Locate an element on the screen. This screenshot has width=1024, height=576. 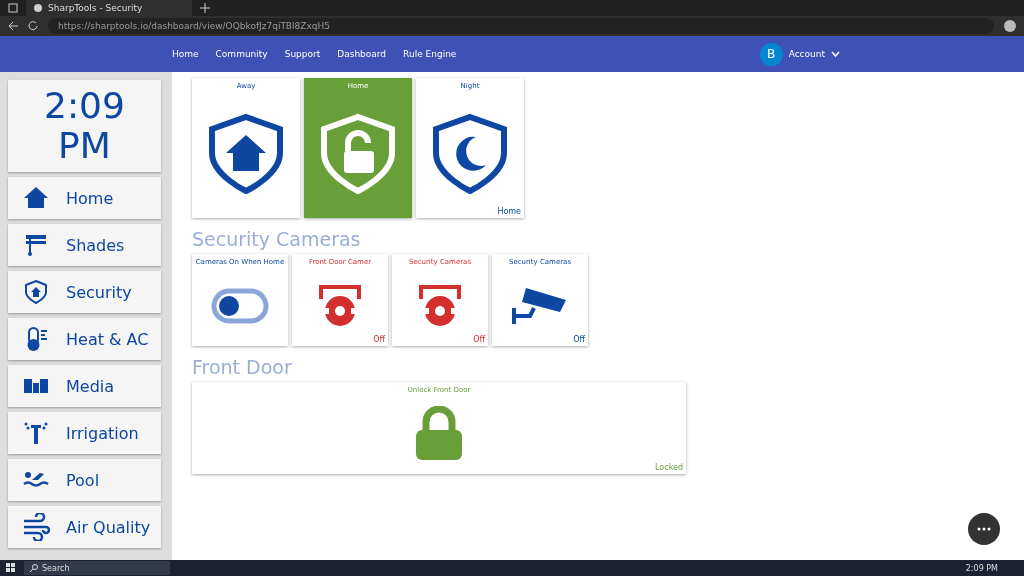
tab-icon is located at coordinates (13, 8).